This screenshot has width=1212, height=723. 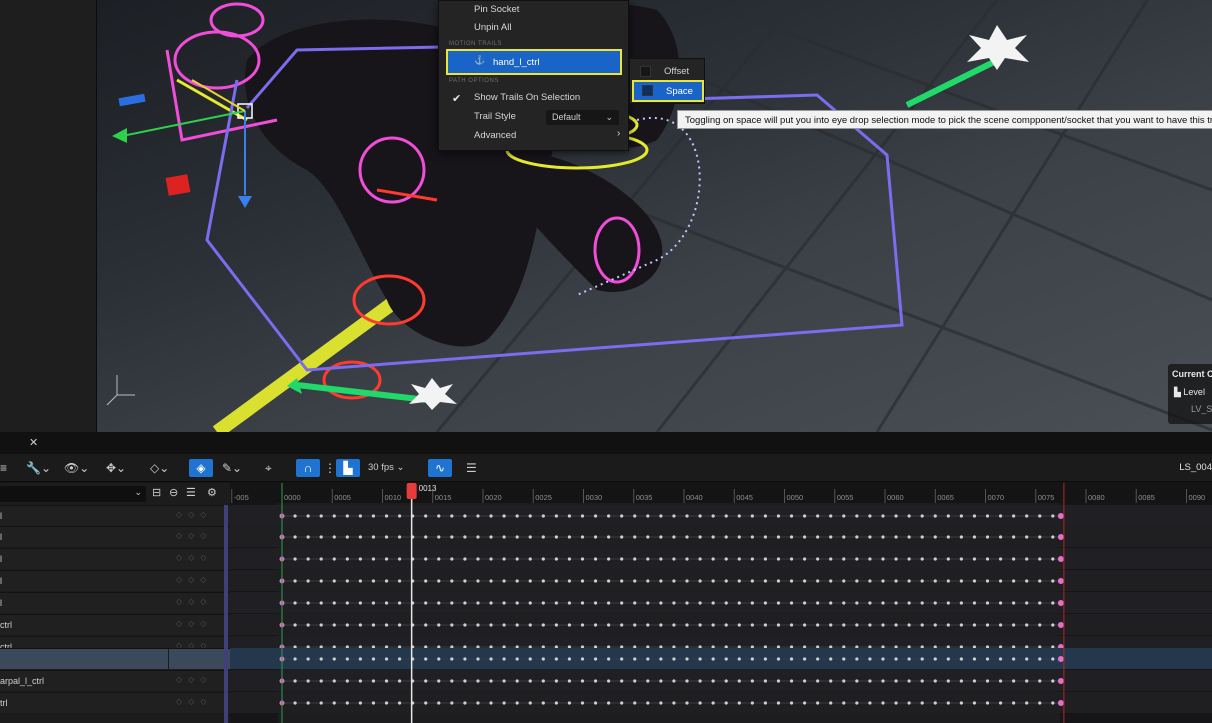 I want to click on close-tab-icon: ✕, so click(x=33, y=442).